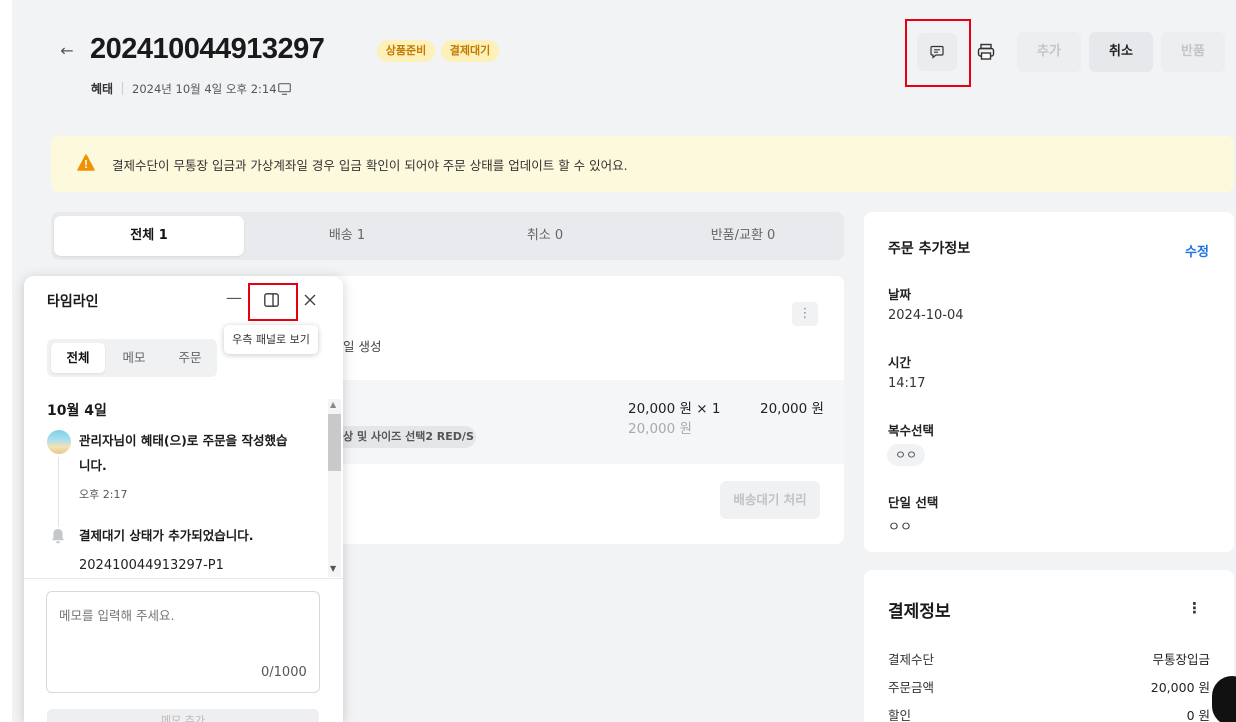  What do you see at coordinates (362, 346) in the screenshot?
I see `creation-label: 일 생성` at bounding box center [362, 346].